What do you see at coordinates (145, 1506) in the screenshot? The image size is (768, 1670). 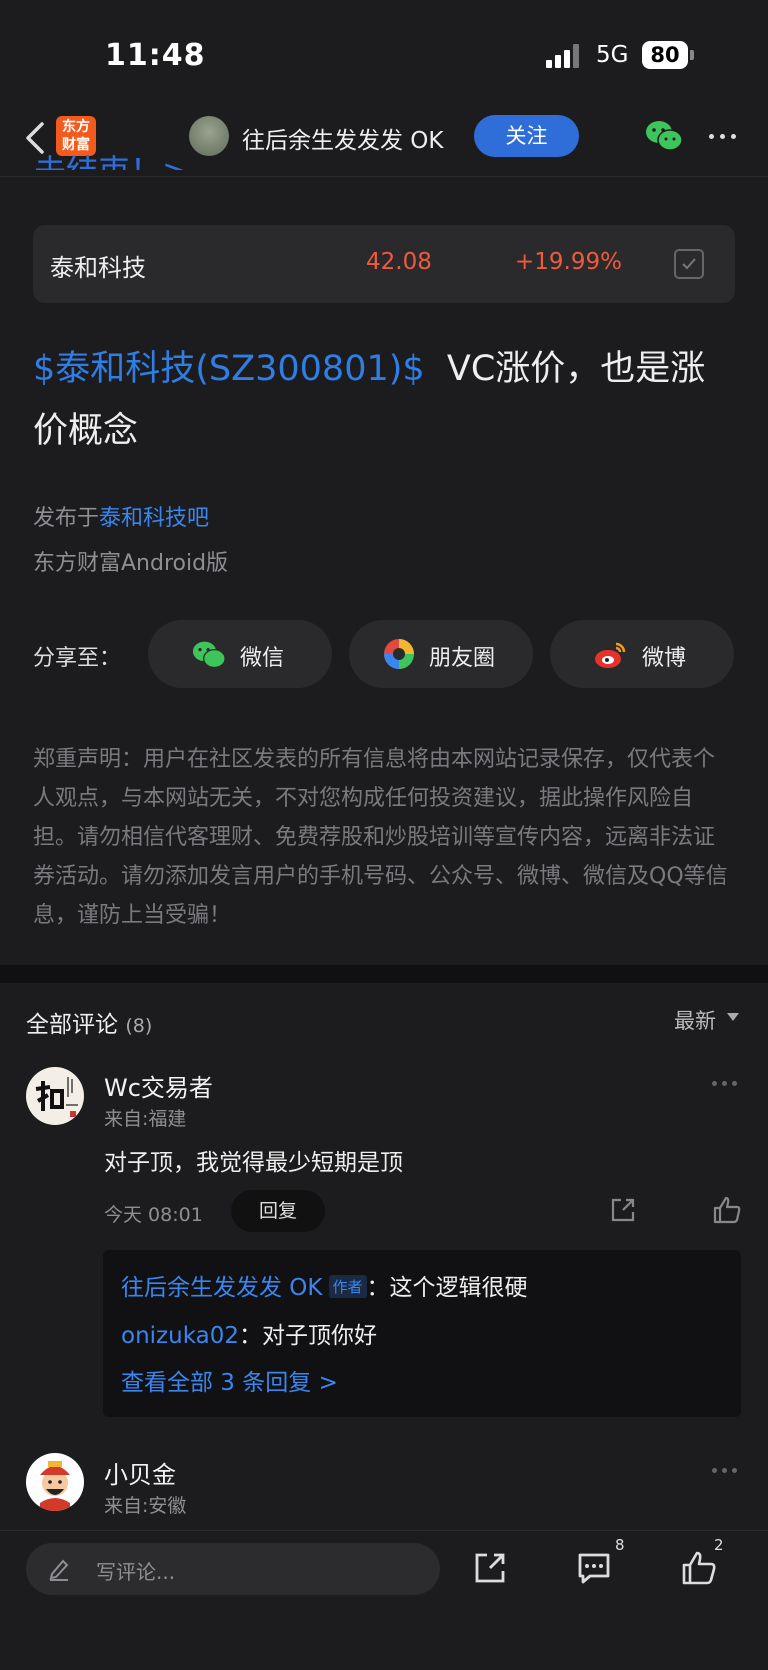 I see `comment-location: 来自:安徽` at bounding box center [145, 1506].